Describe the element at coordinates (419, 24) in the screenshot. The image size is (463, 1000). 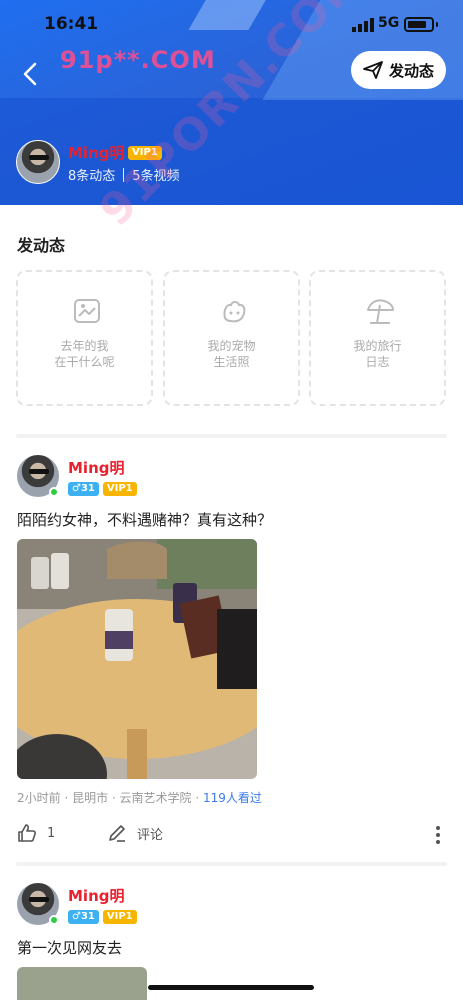
I see `battery-icon` at that location.